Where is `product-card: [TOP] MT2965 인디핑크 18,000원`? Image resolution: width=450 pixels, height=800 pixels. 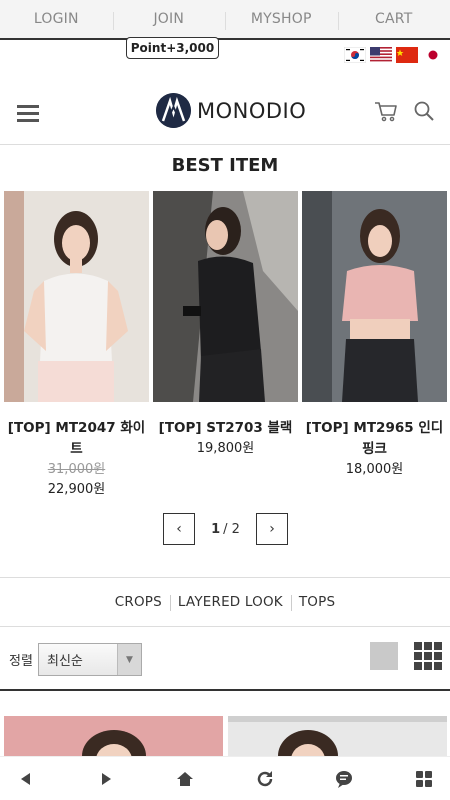
product-card: [TOP] MT2965 인디핑크 18,000원 is located at coordinates (374, 335).